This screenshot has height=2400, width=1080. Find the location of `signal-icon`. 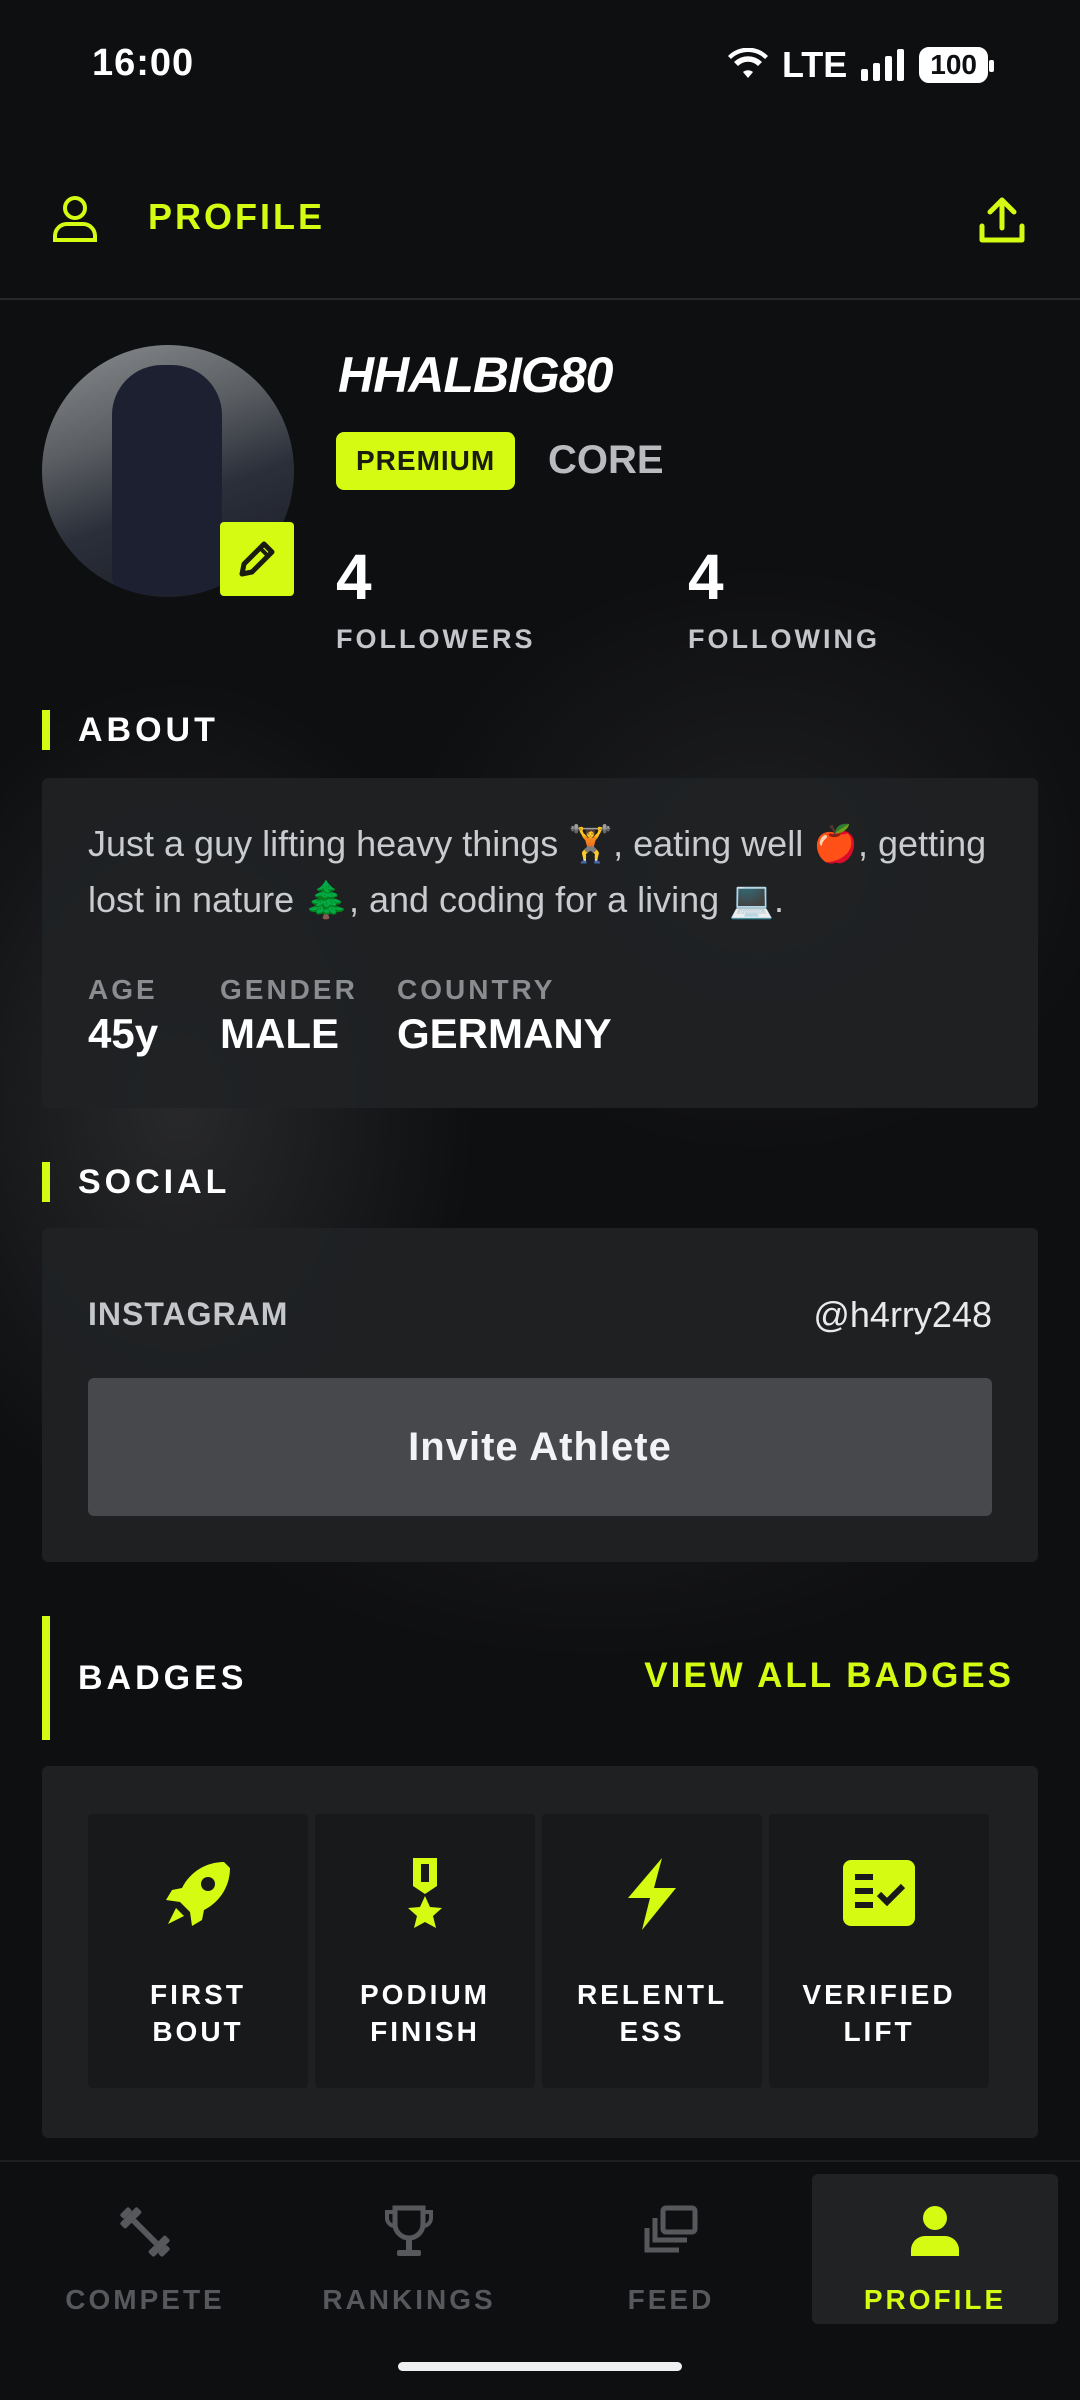

signal-icon is located at coordinates (883, 65).